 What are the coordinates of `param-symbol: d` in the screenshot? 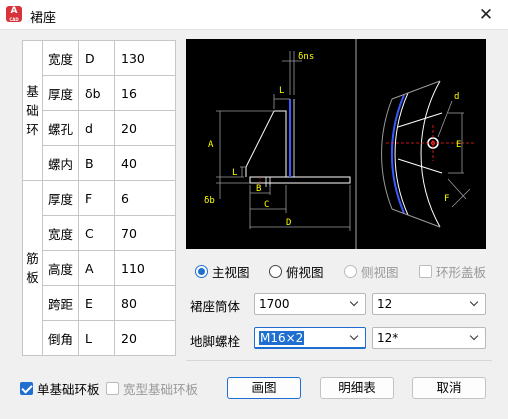 It's located at (96, 128).